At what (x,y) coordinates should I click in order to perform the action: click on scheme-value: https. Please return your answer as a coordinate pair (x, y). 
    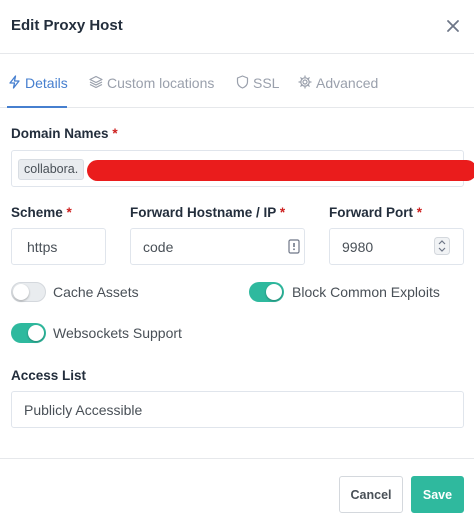
    Looking at the image, I should click on (42, 247).